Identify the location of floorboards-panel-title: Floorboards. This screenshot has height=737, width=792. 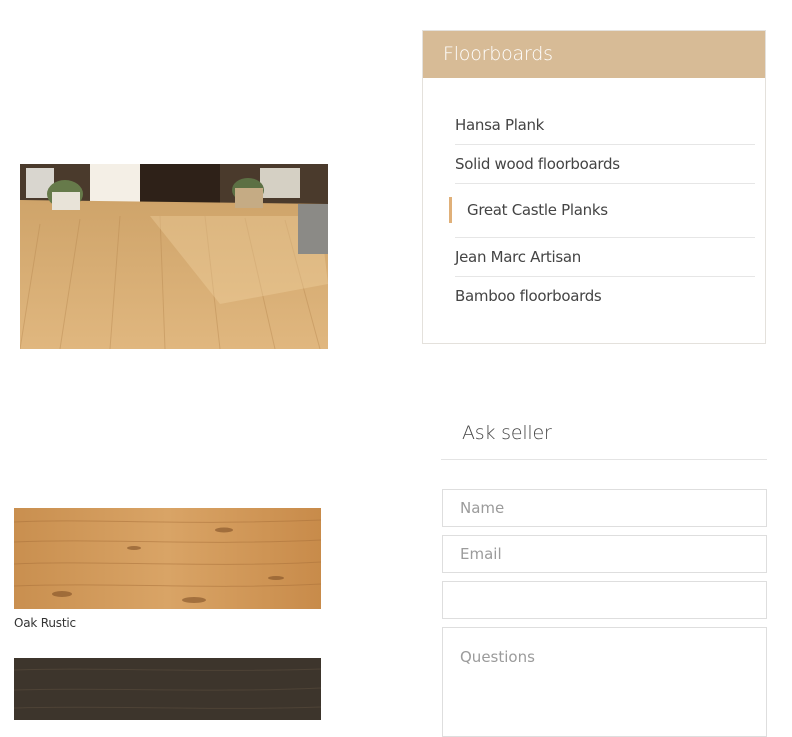
(594, 54).